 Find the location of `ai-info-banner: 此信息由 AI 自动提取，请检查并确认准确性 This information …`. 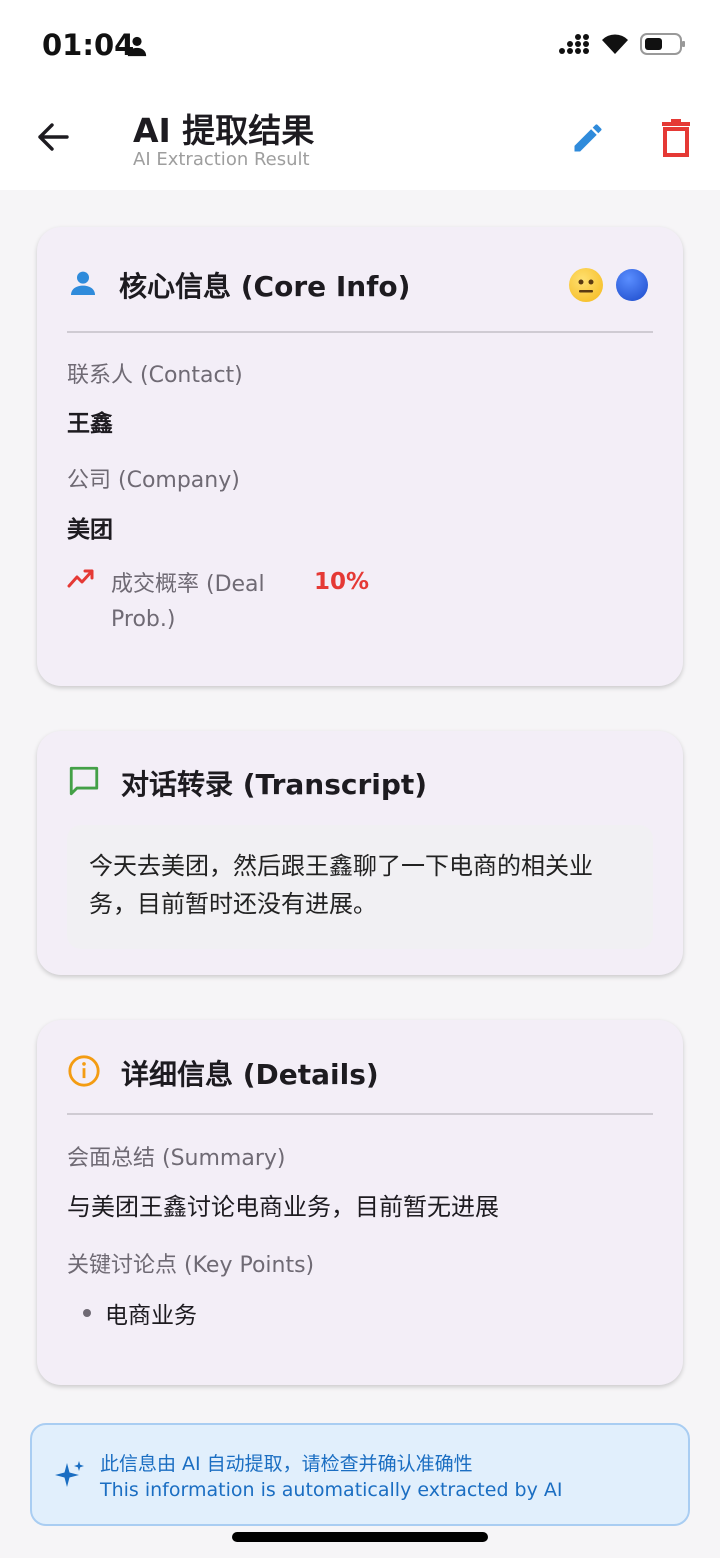

ai-info-banner: 此信息由 AI 自动提取，请检查并确认准确性 This information … is located at coordinates (360, 1474).